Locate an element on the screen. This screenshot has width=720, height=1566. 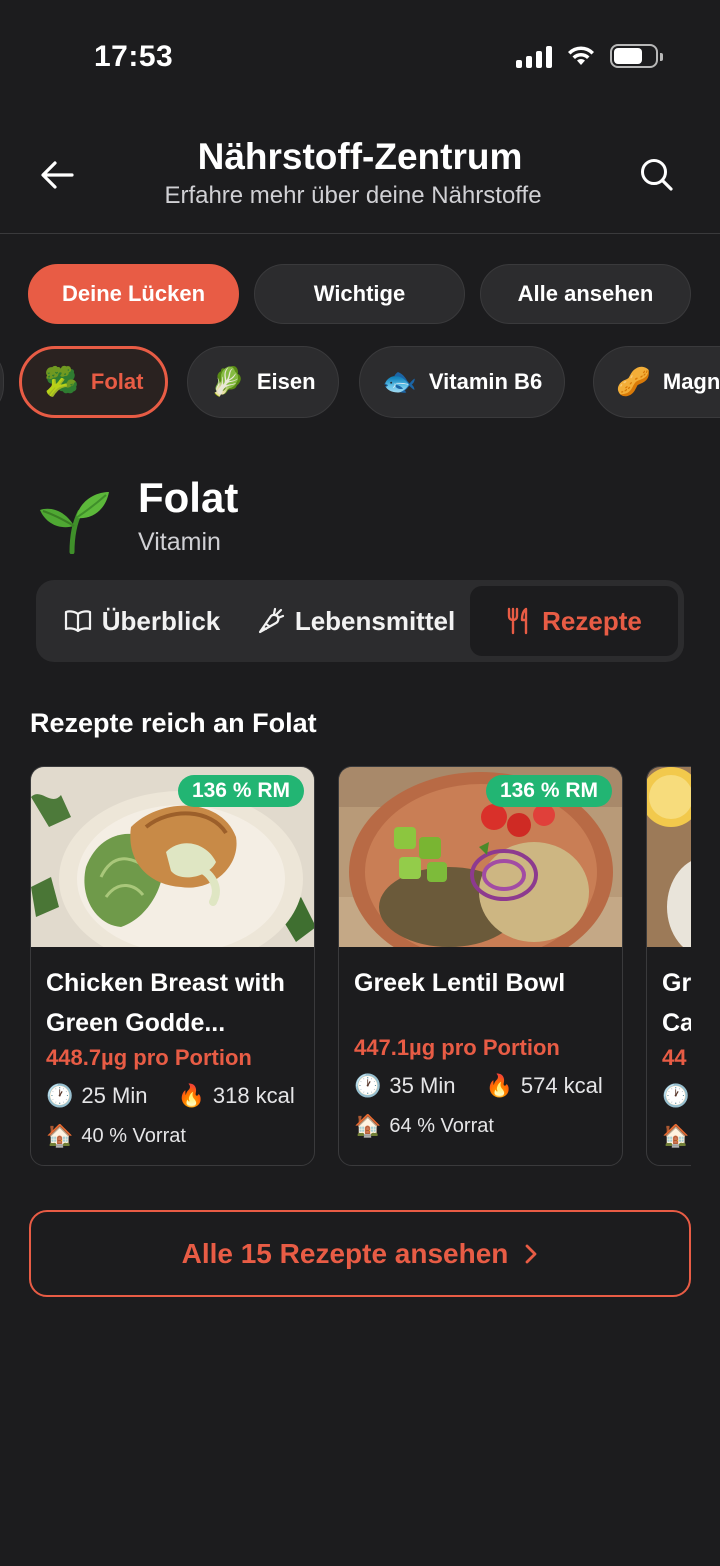
nutrient-name: Folat is located at coordinates (188, 497).